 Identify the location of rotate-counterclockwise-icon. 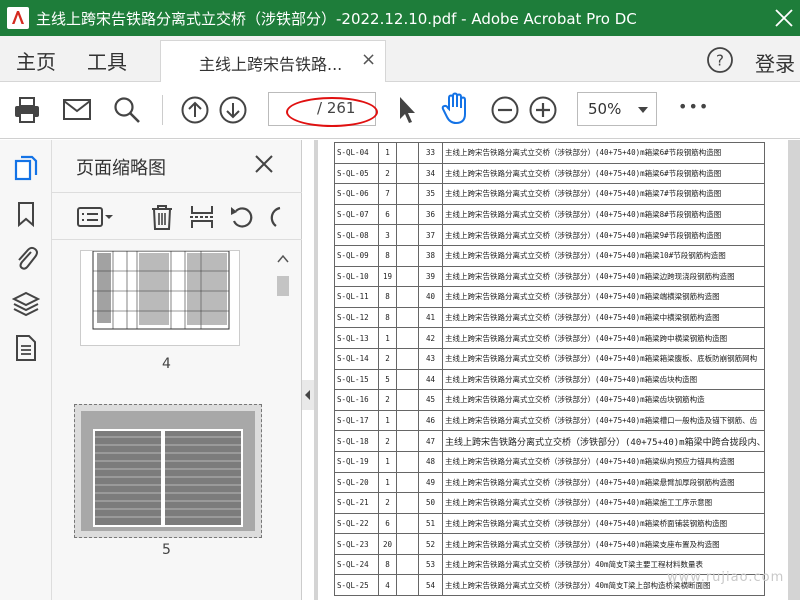
(242, 217).